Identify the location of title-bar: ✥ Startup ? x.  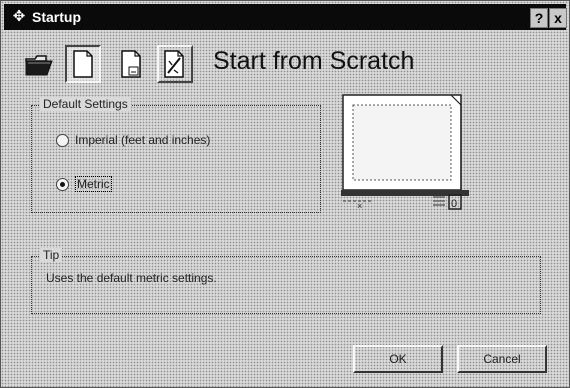
(285, 17).